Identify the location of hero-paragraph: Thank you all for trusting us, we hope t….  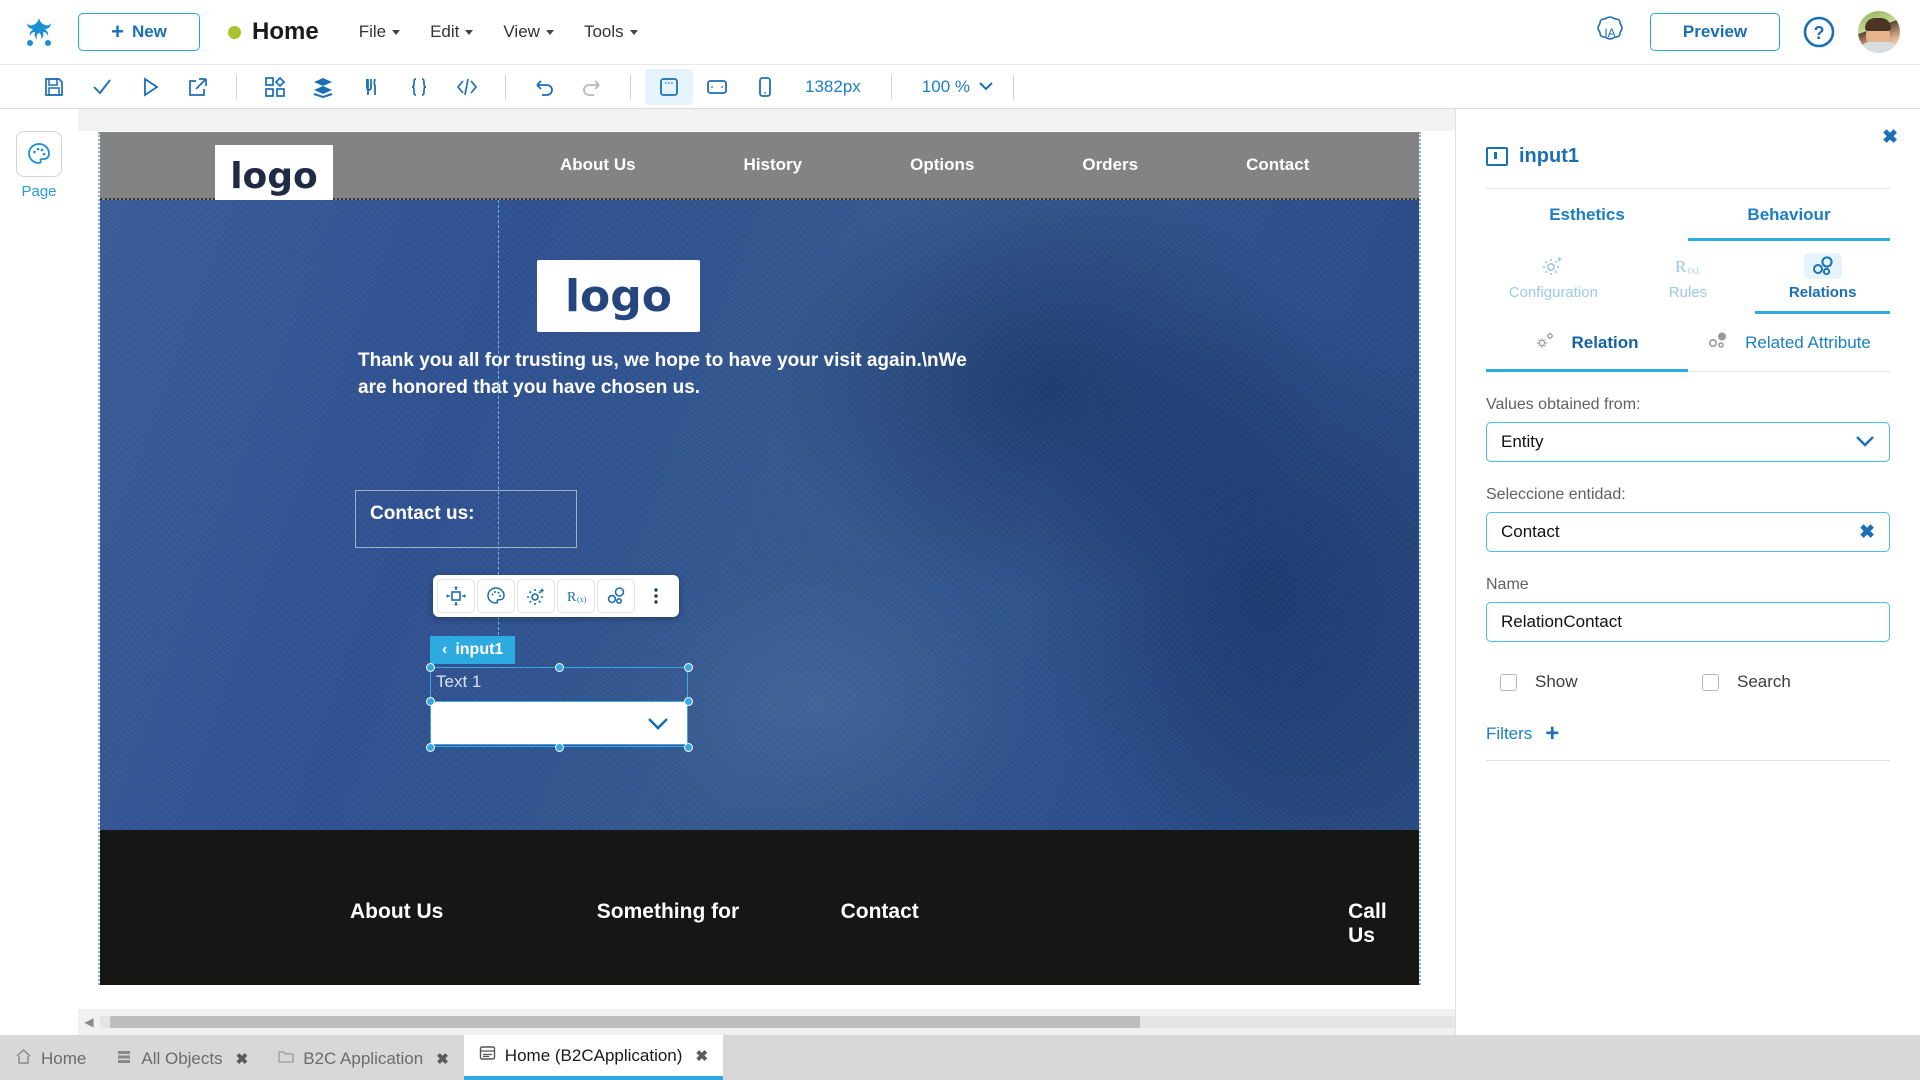
(678, 375).